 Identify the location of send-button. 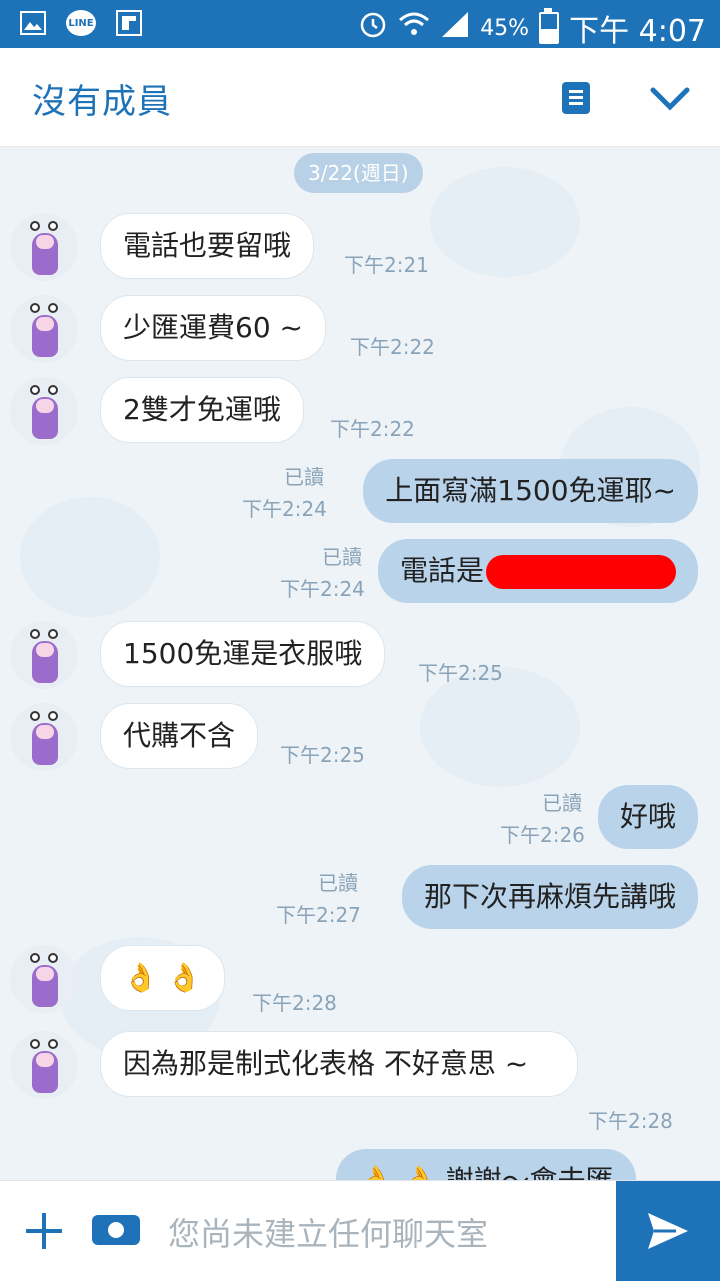
(668, 1231).